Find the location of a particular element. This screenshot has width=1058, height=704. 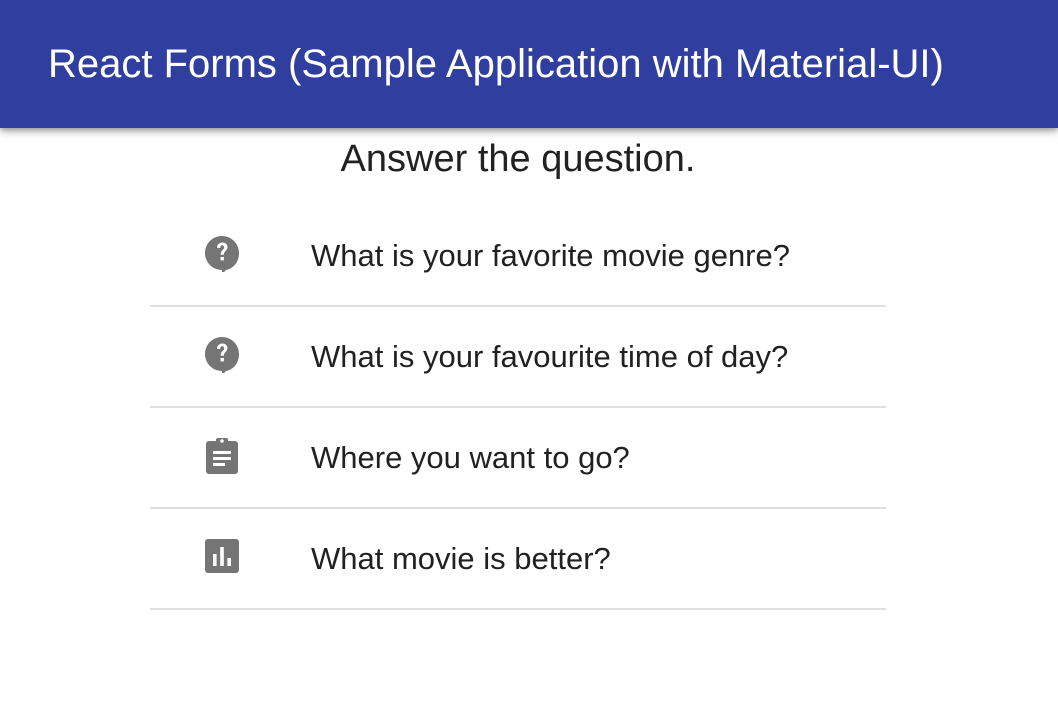

question-item-where-to-go: Where you want to go? is located at coordinates (518, 458).